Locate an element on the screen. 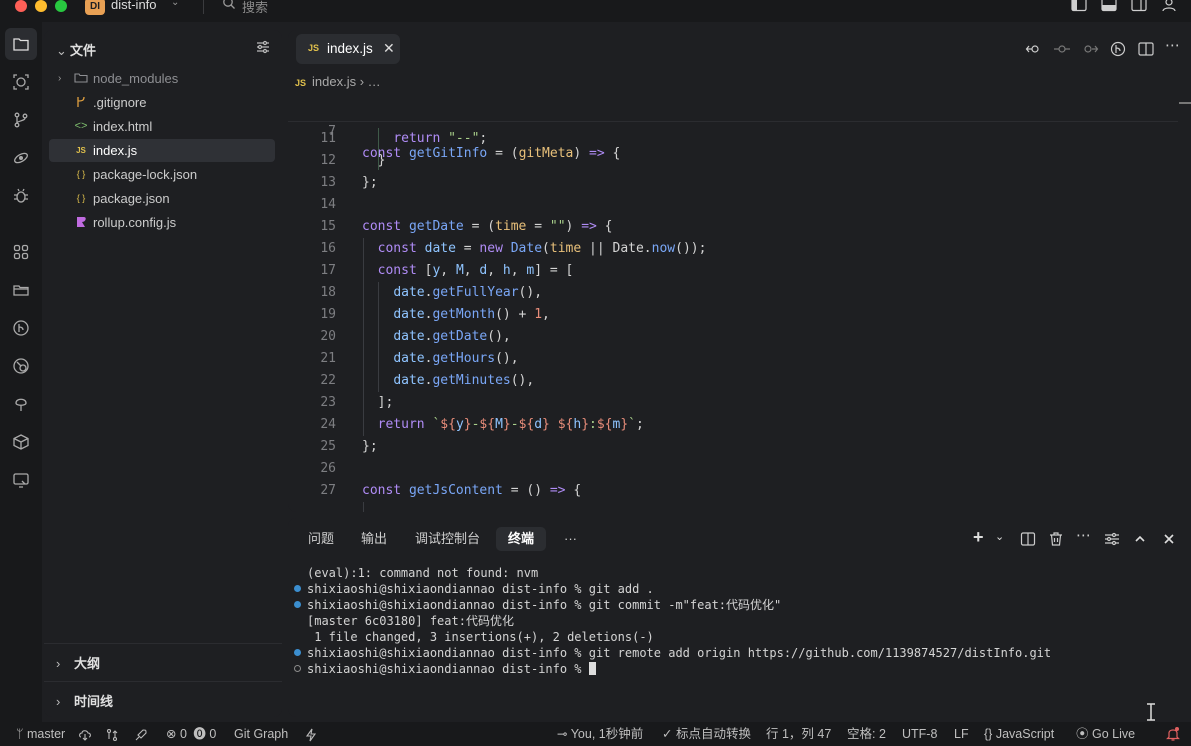  line-number: 26 is located at coordinates (328, 468).